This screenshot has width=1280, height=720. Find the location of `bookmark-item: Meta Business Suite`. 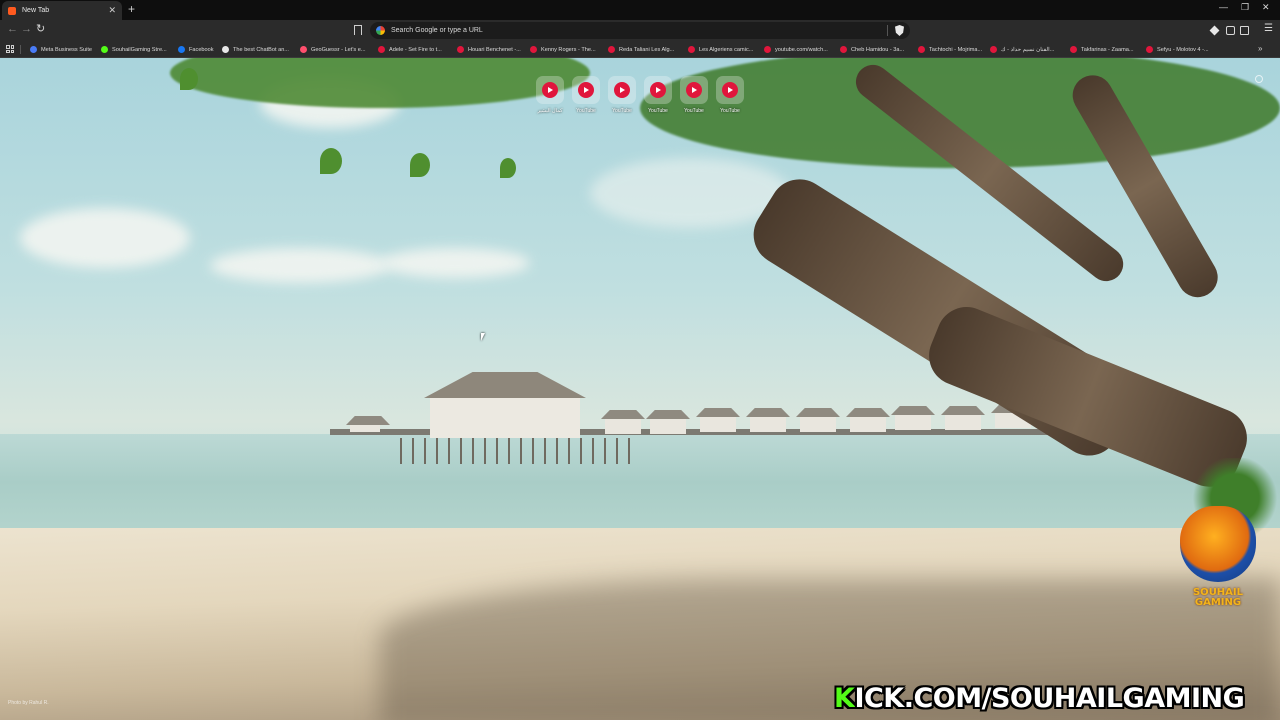

bookmark-item: Meta Business Suite is located at coordinates (61, 49).